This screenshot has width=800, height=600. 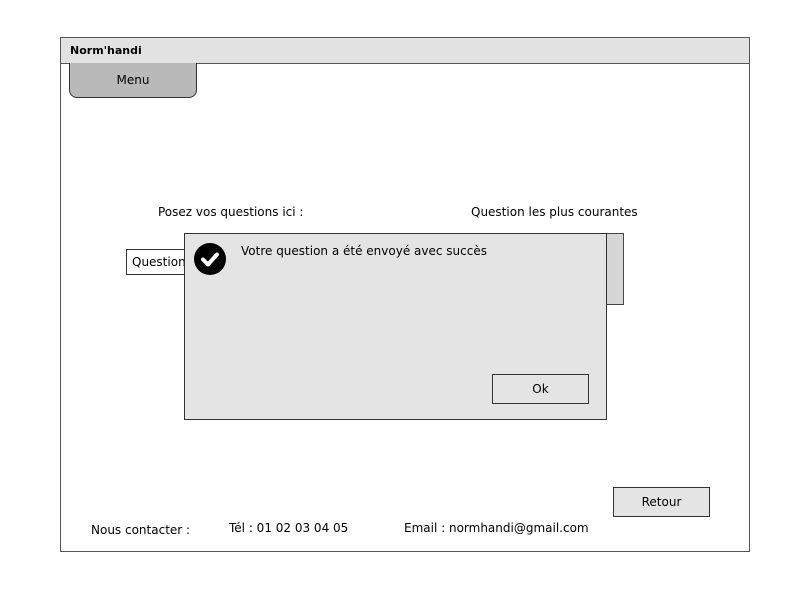 What do you see at coordinates (364, 251) in the screenshot?
I see `dialog-message: Votre question a été envoyé avec succès` at bounding box center [364, 251].